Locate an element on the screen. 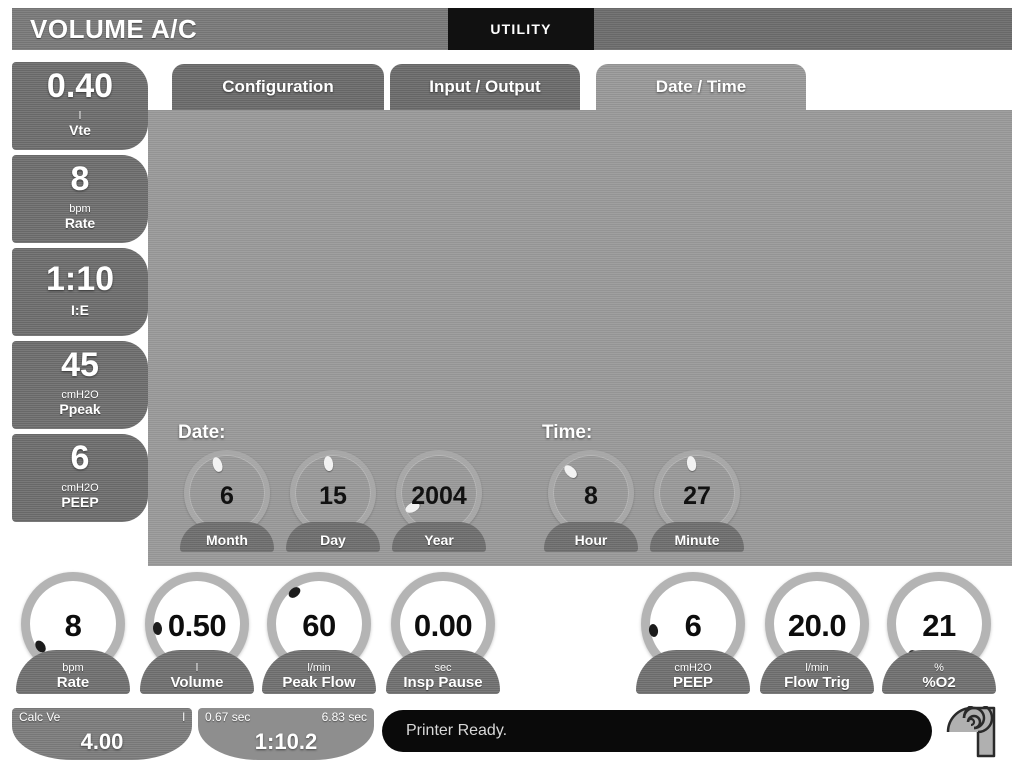  dial-minute: 27 Minute is located at coordinates (697, 502).